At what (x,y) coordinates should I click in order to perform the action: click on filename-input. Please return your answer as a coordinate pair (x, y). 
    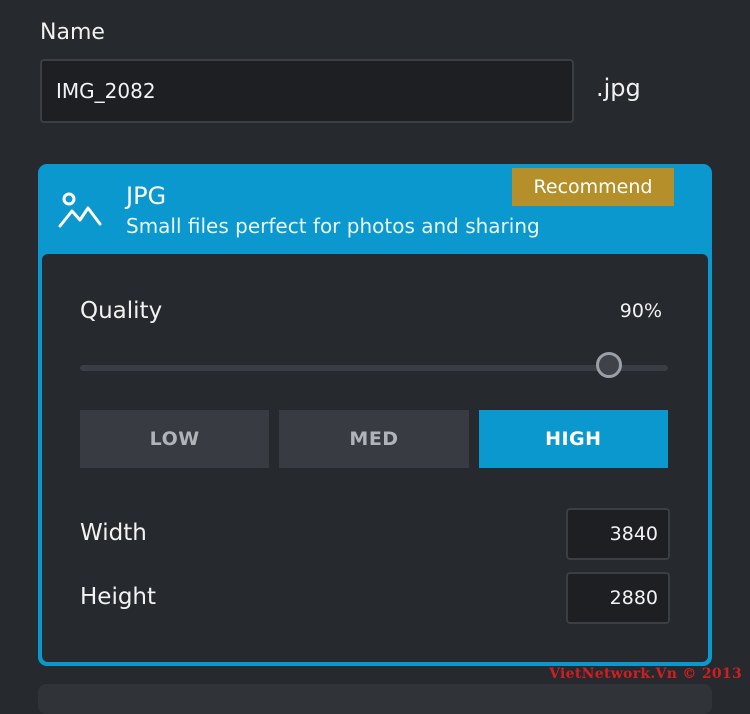
    Looking at the image, I should click on (307, 91).